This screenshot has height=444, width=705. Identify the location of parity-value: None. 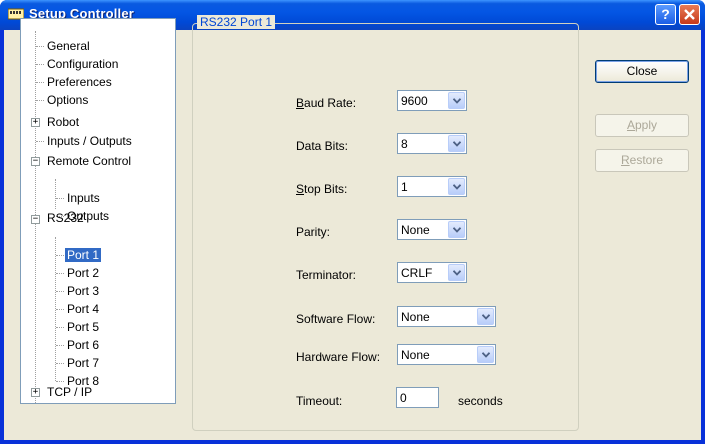
(415, 230).